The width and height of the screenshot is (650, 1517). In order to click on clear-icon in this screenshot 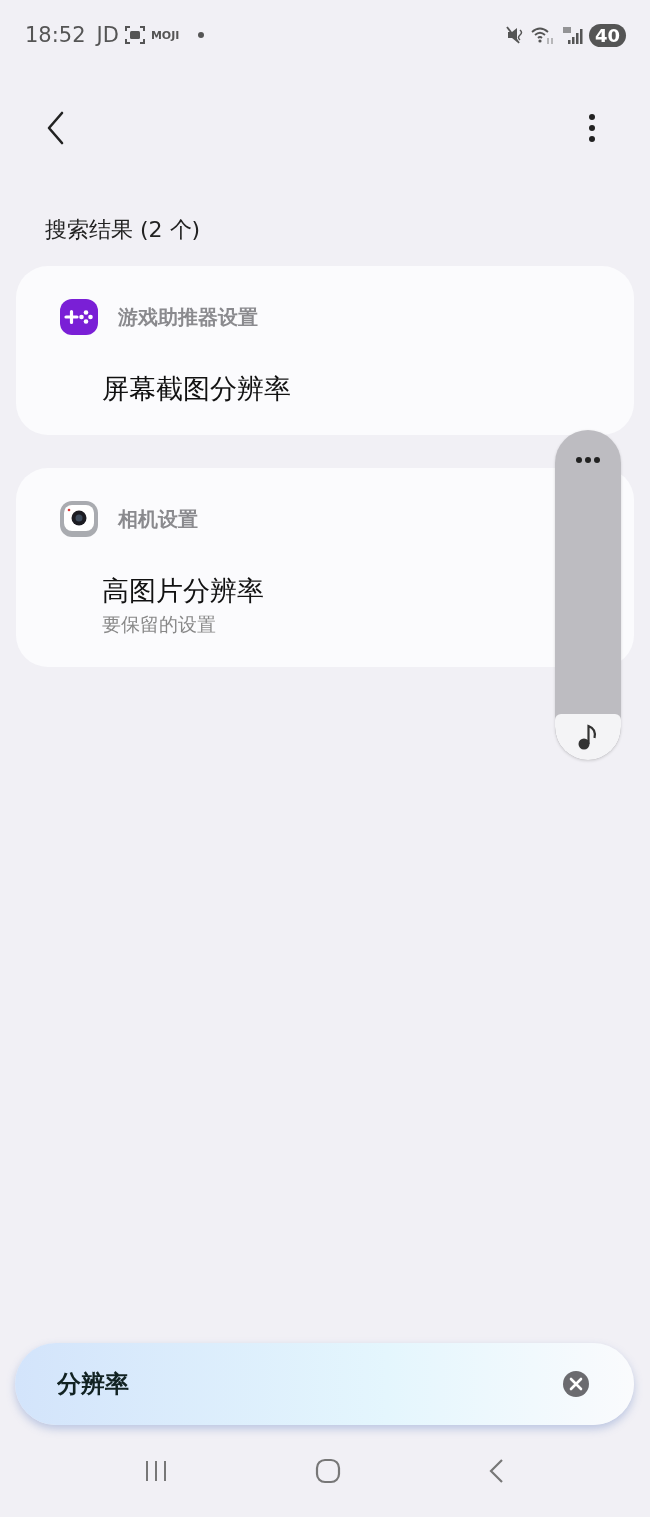, I will do `click(576, 1384)`.